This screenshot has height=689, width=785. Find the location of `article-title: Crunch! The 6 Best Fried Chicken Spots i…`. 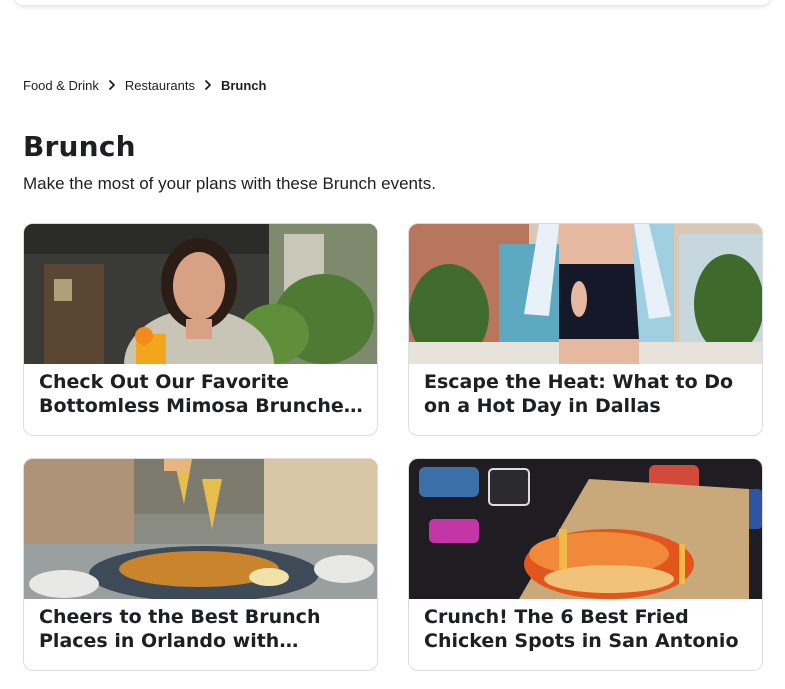

article-title: Crunch! The 6 Best Fried Chicken Spots i… is located at coordinates (586, 629).